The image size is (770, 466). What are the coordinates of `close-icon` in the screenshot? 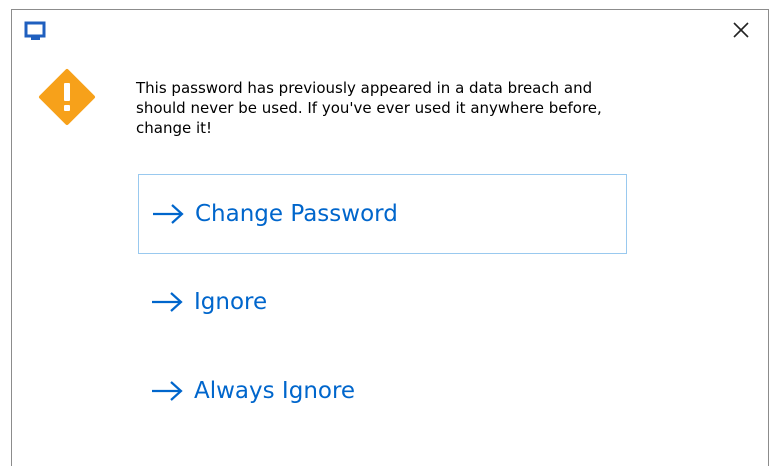 It's located at (741, 30).